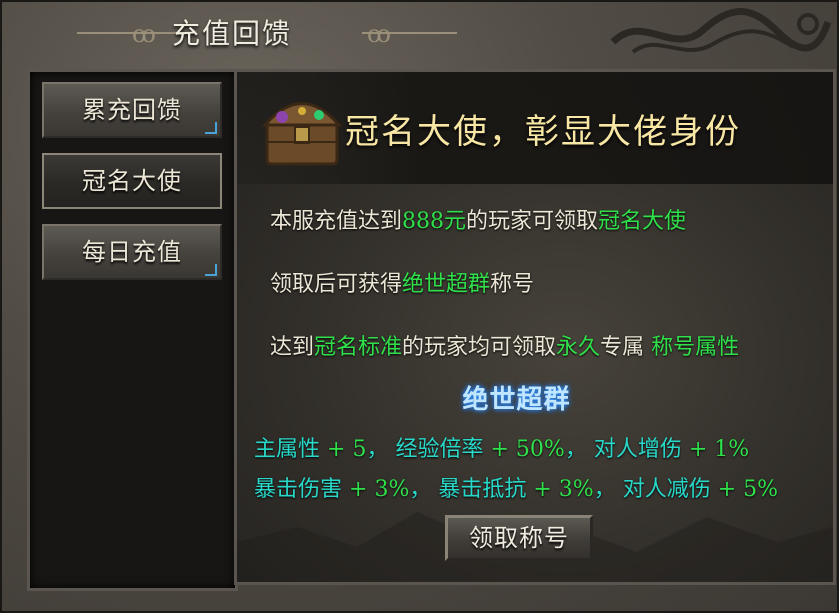 The image size is (839, 613). What do you see at coordinates (292, 347) in the screenshot?
I see `text: 达到` at bounding box center [292, 347].